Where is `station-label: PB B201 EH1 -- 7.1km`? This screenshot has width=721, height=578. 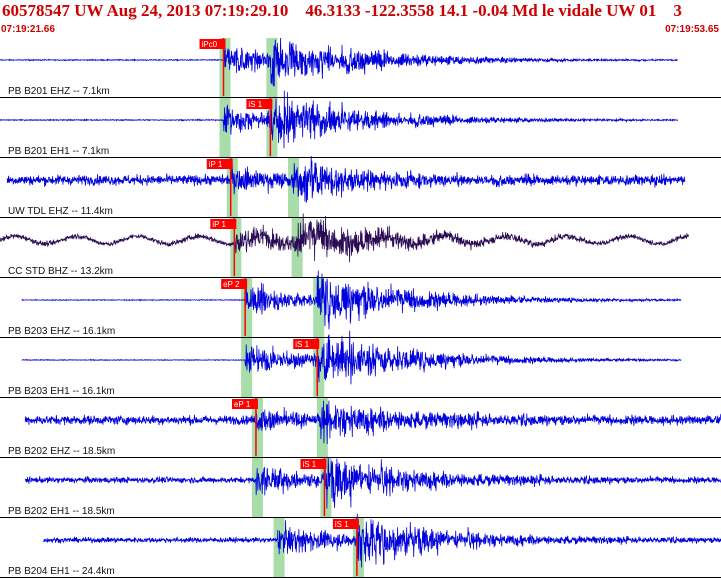
station-label: PB B201 EH1 -- 7.1km is located at coordinates (58, 151).